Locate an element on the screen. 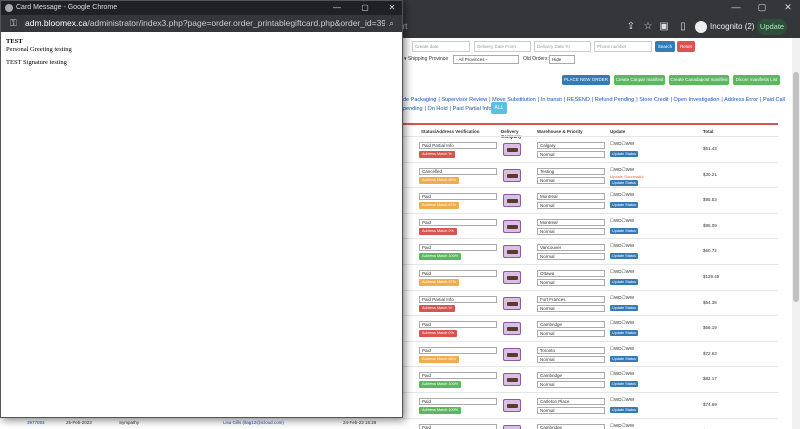  extensions-icon: ▣ is located at coordinates (664, 27).